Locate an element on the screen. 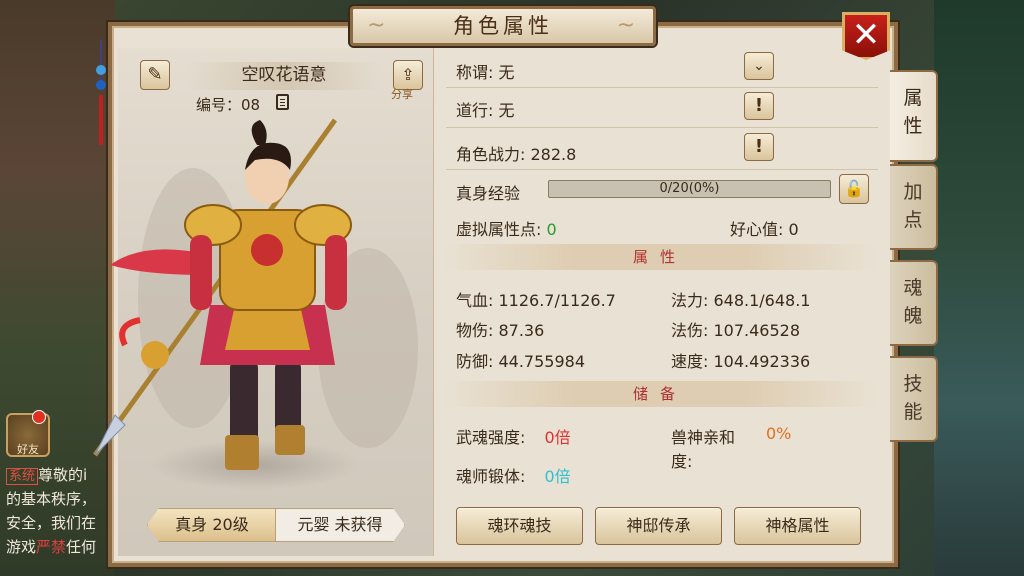  title-dropdown-button: ⌄ is located at coordinates (759, 66).